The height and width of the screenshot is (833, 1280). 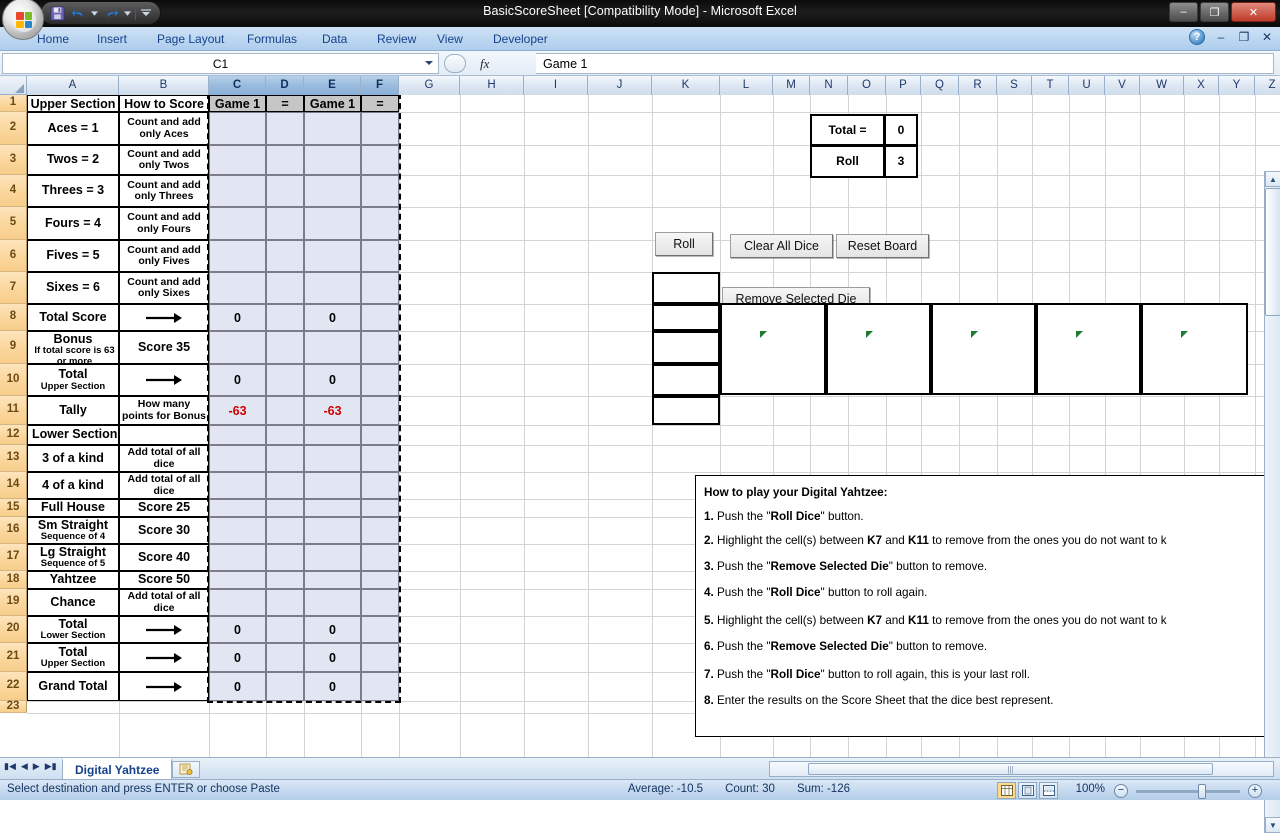 What do you see at coordinates (1183, 12) in the screenshot?
I see `window-minimize-button: –` at bounding box center [1183, 12].